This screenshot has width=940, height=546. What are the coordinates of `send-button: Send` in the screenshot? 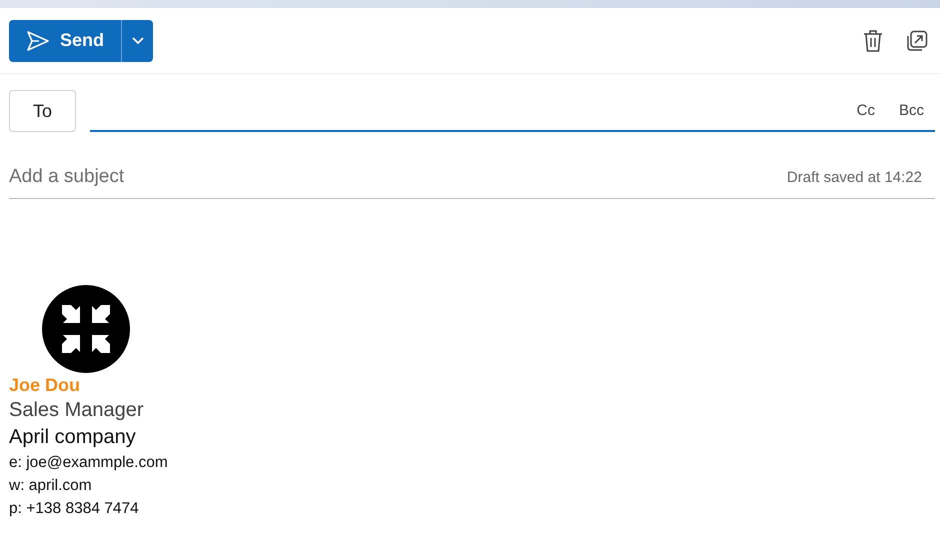 It's located at (65, 41).